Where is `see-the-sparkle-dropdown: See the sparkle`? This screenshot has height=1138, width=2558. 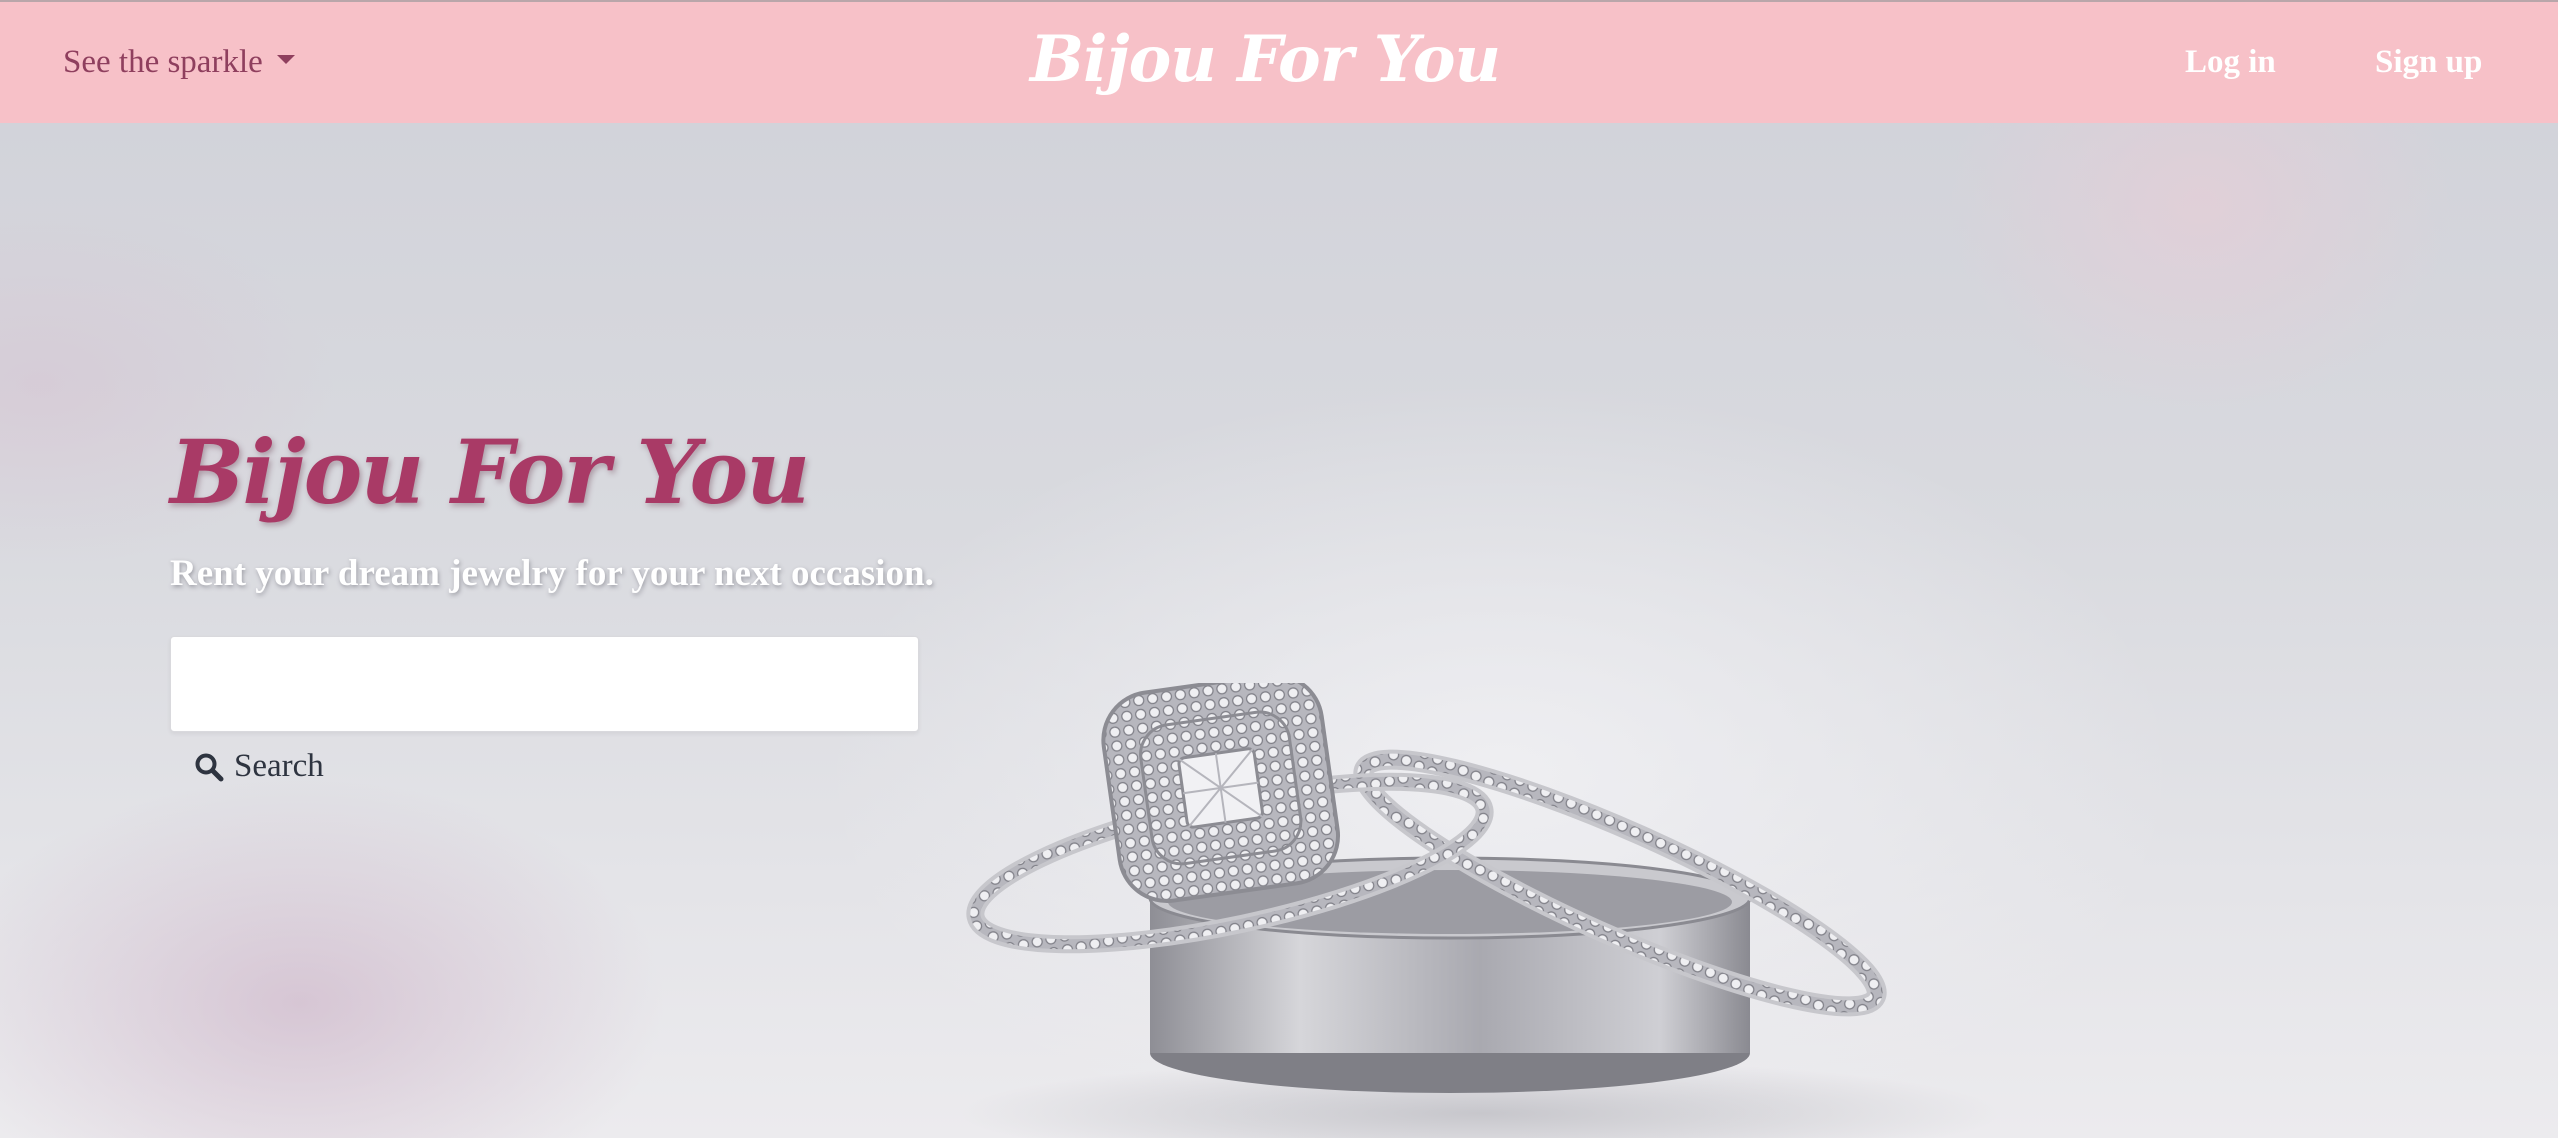
see-the-sparkle-dropdown: See the sparkle is located at coordinates (179, 62).